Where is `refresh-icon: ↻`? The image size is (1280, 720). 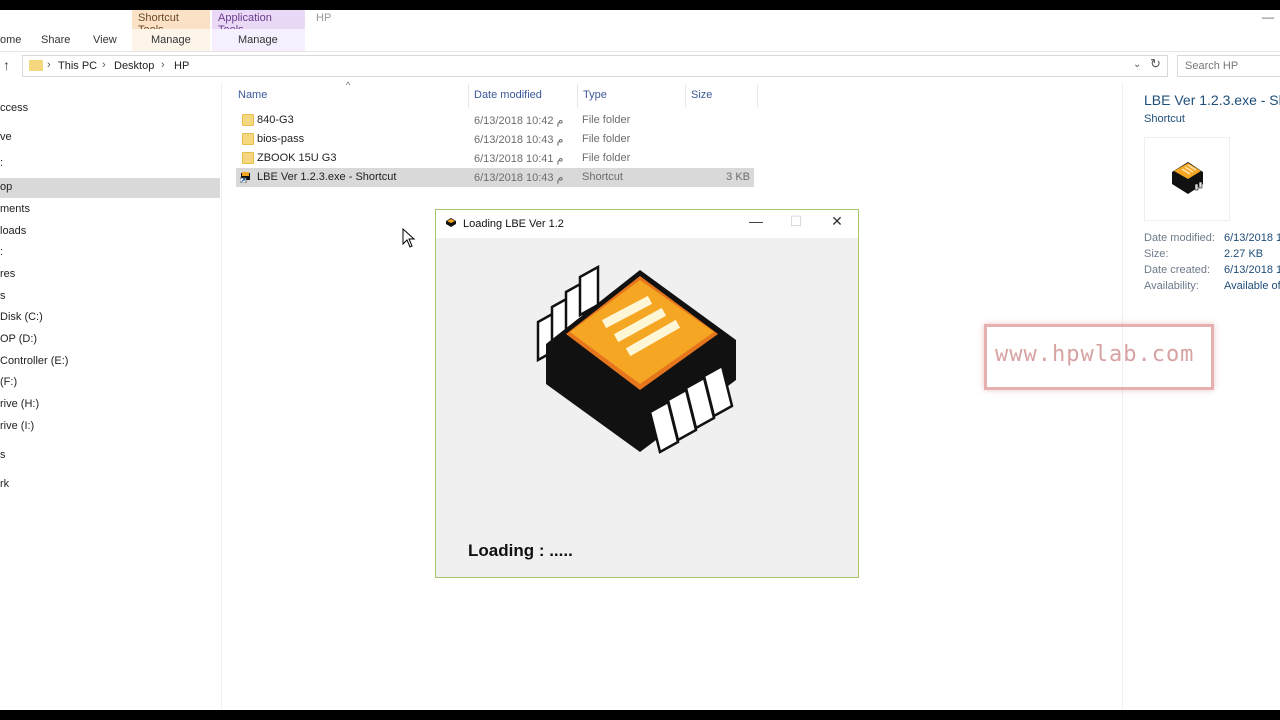
refresh-icon: ↻ is located at coordinates (1155, 64).